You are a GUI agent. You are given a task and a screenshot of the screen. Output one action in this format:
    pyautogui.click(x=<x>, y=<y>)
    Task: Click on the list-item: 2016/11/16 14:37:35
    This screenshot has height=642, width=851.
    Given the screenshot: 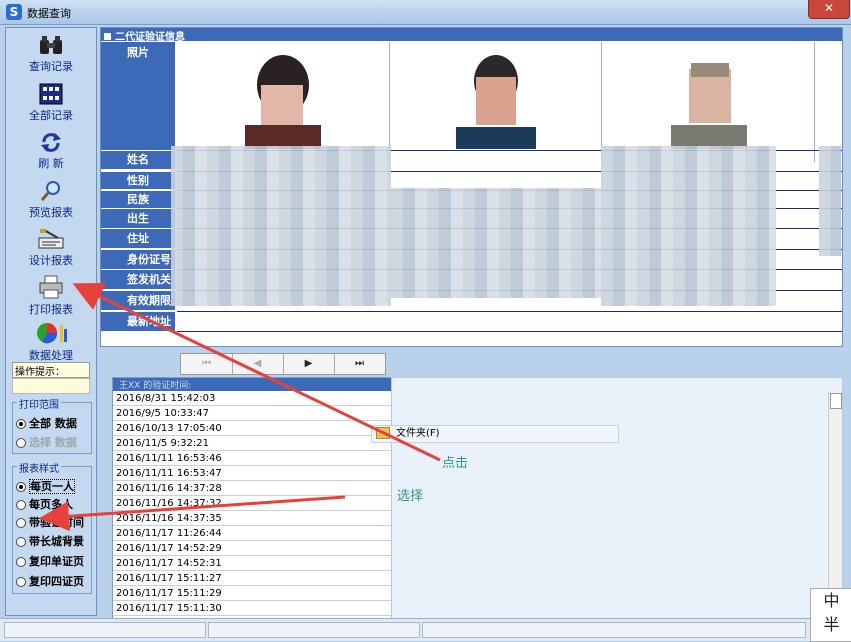 What is the action you would take?
    pyautogui.click(x=252, y=519)
    